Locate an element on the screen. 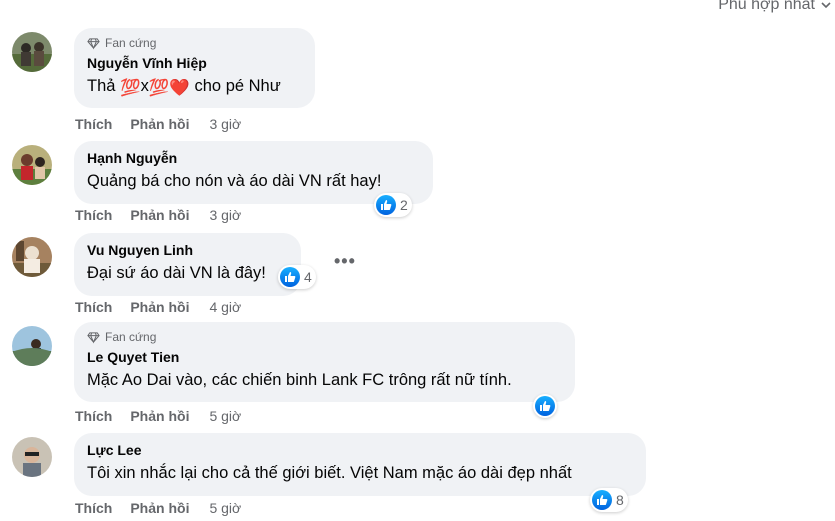 Image resolution: width=835 pixels, height=521 pixels. comment-author: Le Quyet Tien is located at coordinates (325, 357).